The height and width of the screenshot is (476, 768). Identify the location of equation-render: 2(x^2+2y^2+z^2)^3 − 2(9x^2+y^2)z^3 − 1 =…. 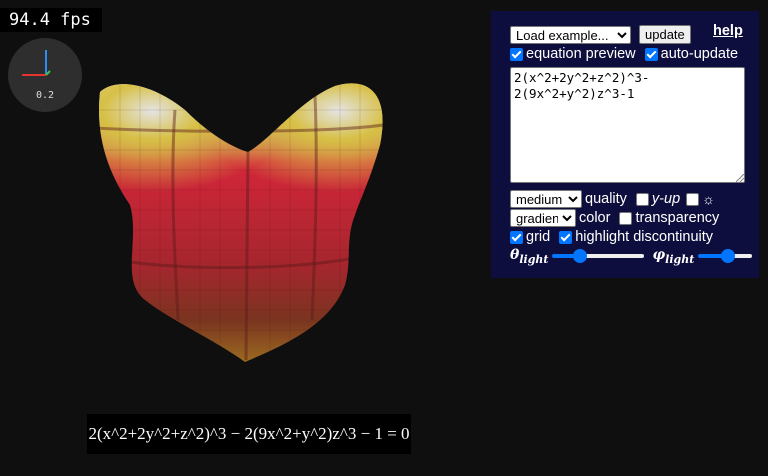
(249, 434).